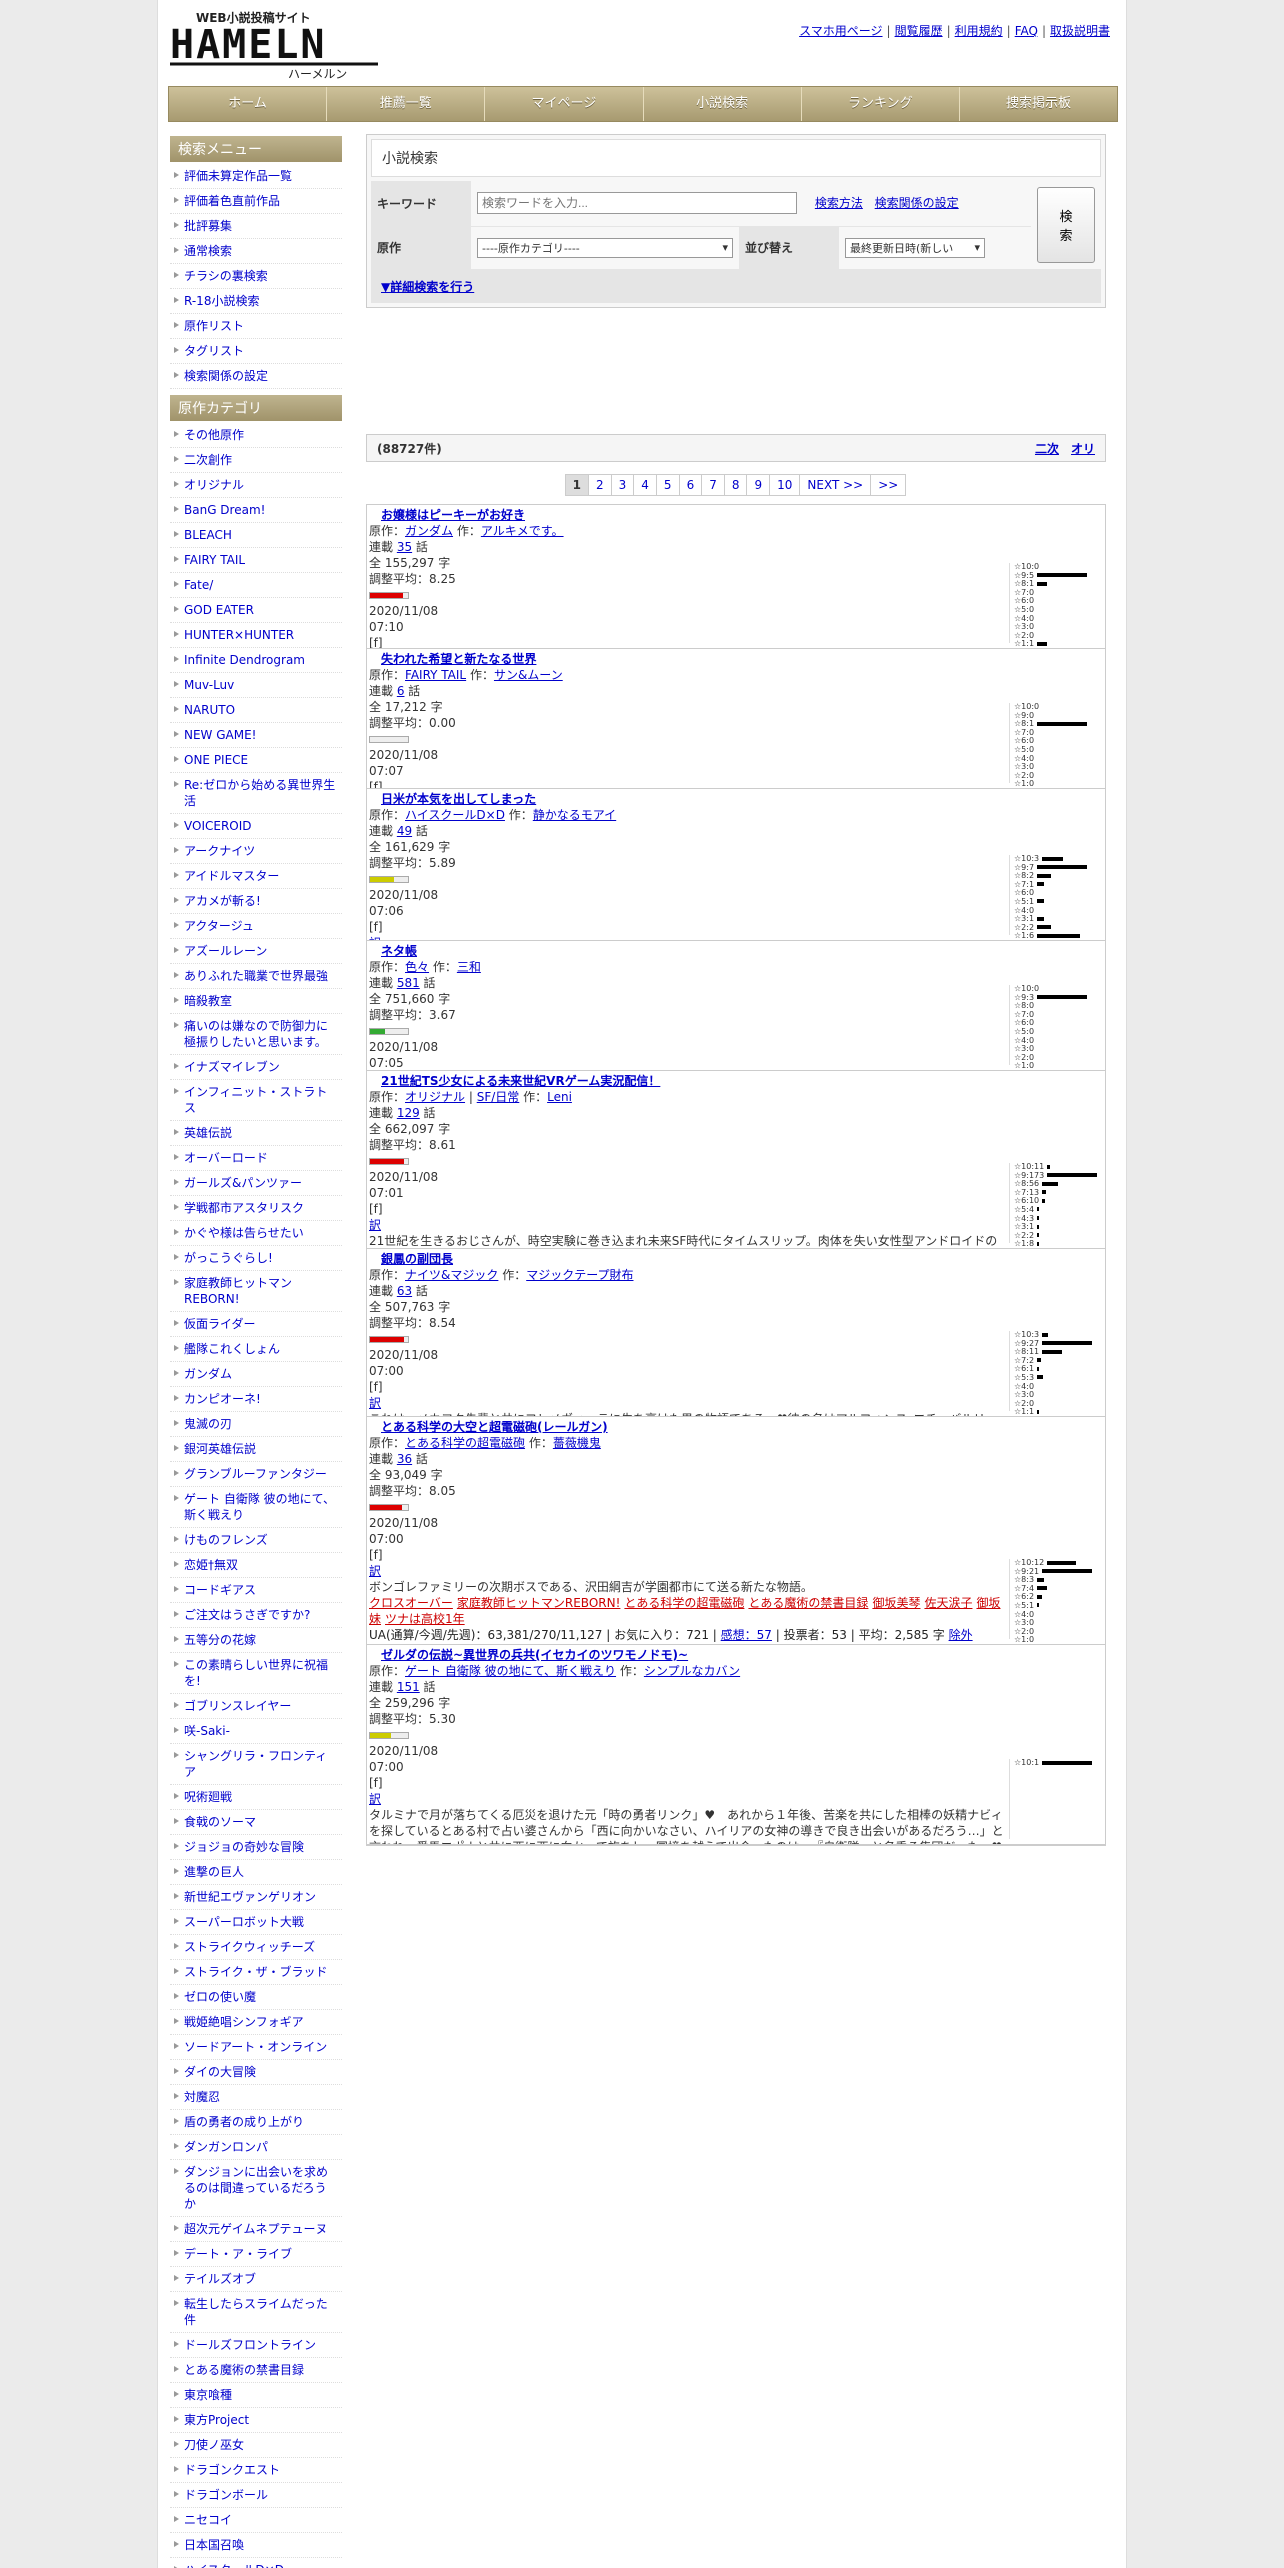 Image resolution: width=1284 pixels, height=2568 pixels. Describe the element at coordinates (1083, 449) in the screenshot. I see `filter-original: オリ` at that location.